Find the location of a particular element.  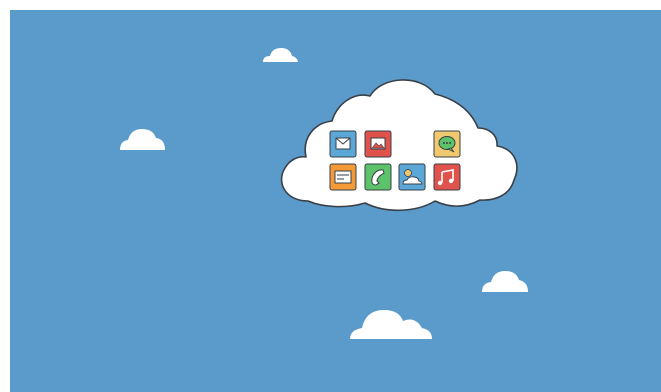

mail-icon is located at coordinates (343, 143).